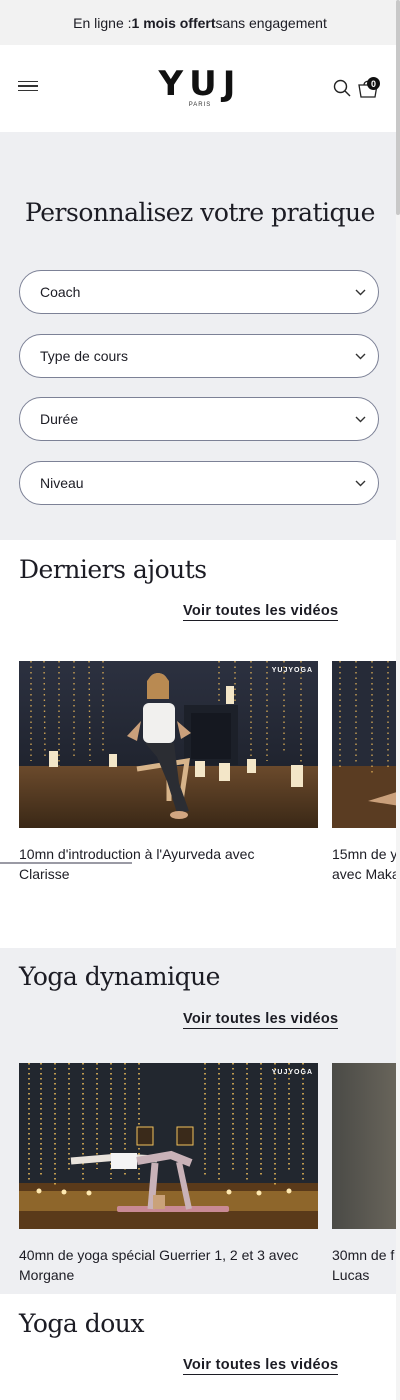 This screenshot has height=1400, width=400. I want to click on section-title: Yoga doux, so click(82, 1323).